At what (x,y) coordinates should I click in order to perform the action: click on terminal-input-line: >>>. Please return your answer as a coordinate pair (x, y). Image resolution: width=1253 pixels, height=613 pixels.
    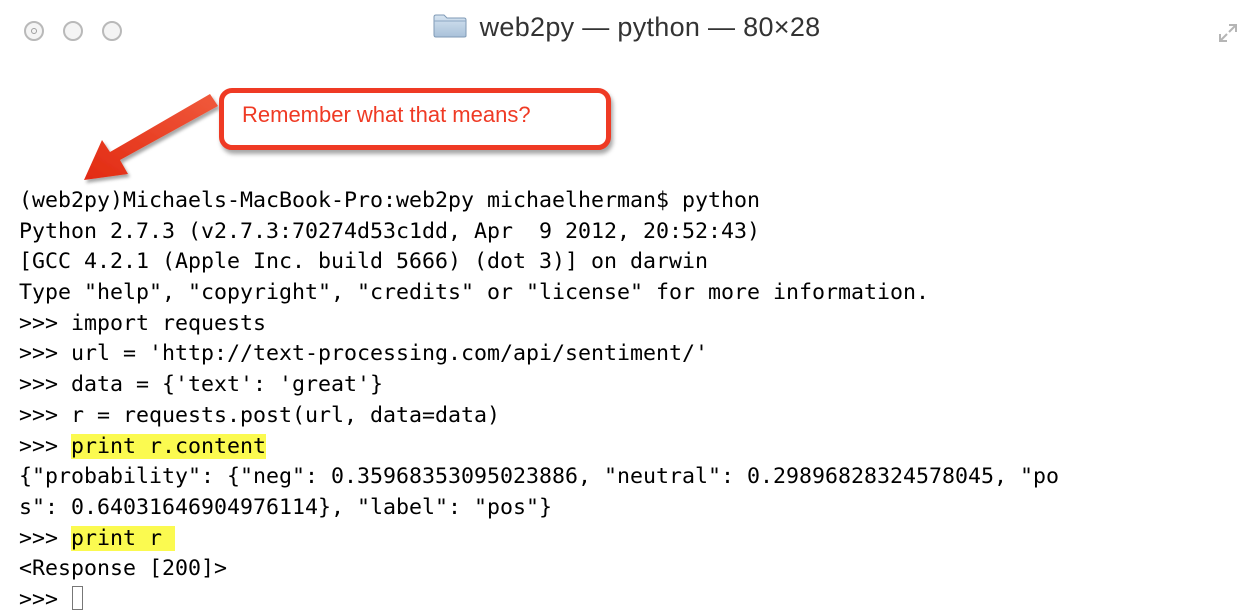
    Looking at the image, I should click on (634, 599).